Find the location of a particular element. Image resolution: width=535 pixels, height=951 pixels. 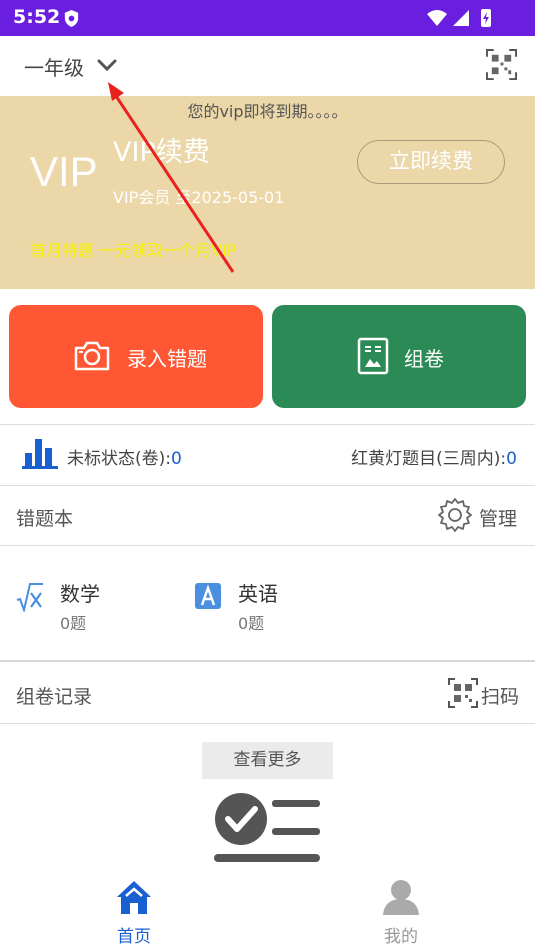

unmarked-papers-stat: 未标状态(卷):0 is located at coordinates (124, 456).